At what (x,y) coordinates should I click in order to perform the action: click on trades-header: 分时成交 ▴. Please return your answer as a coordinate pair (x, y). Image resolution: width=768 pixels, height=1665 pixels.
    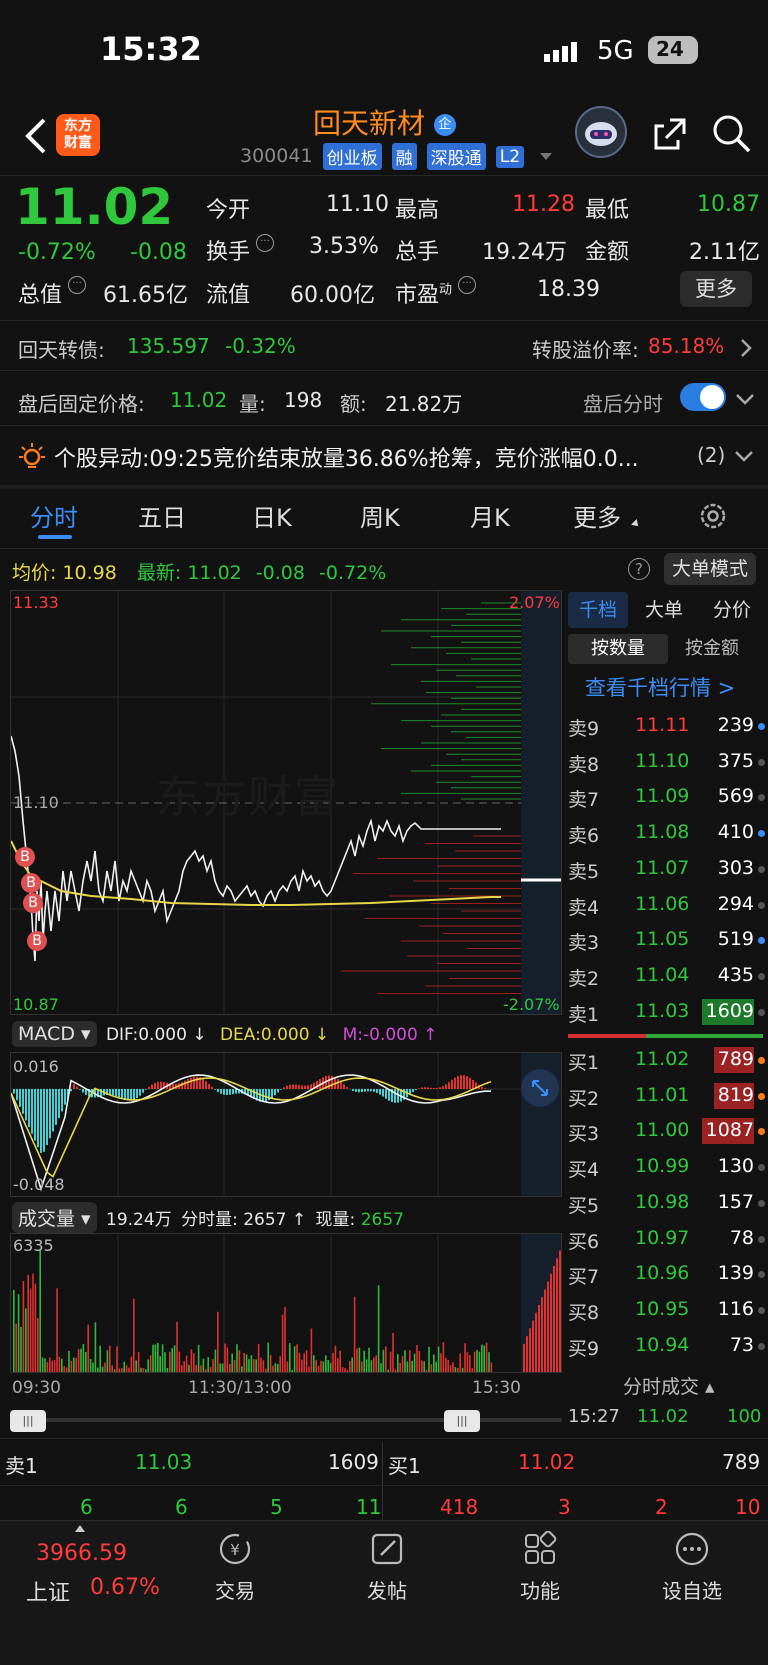
    Looking at the image, I should click on (669, 1385).